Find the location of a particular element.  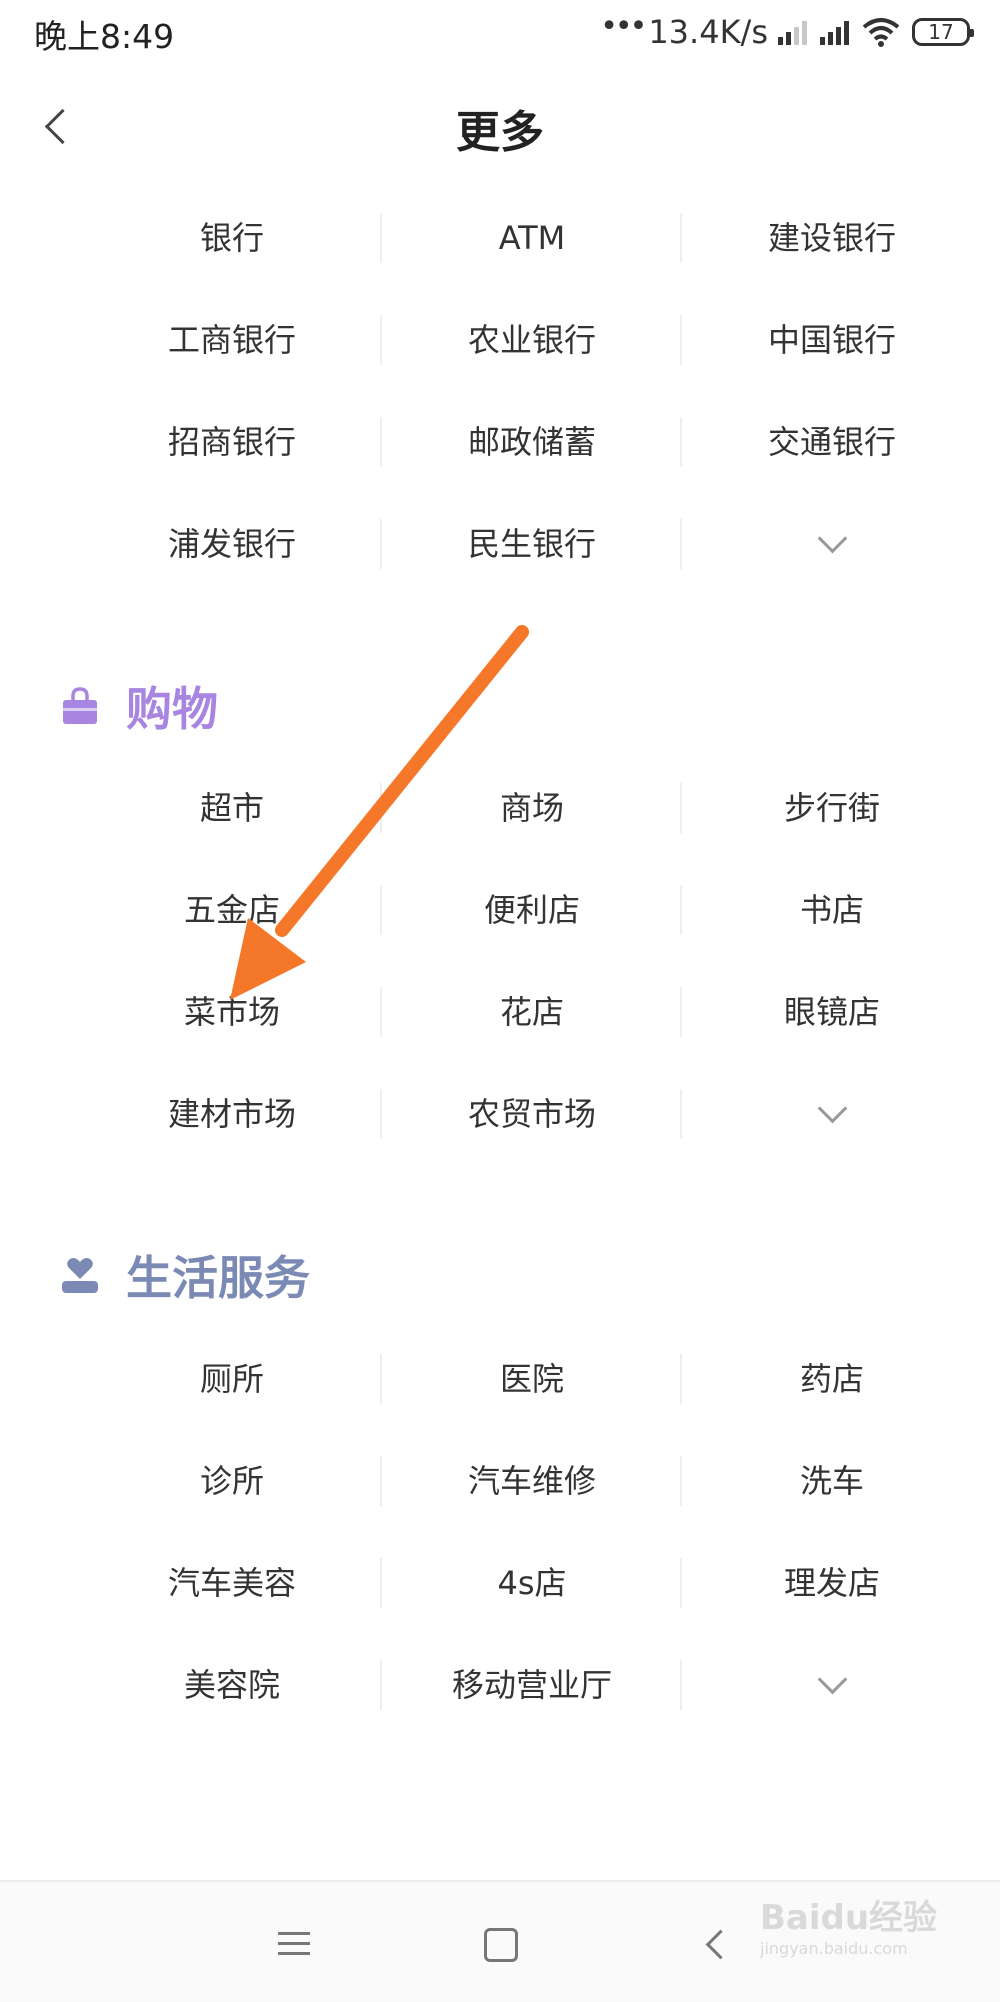

life-services-section-header: 生活服务 is located at coordinates (185, 1275).